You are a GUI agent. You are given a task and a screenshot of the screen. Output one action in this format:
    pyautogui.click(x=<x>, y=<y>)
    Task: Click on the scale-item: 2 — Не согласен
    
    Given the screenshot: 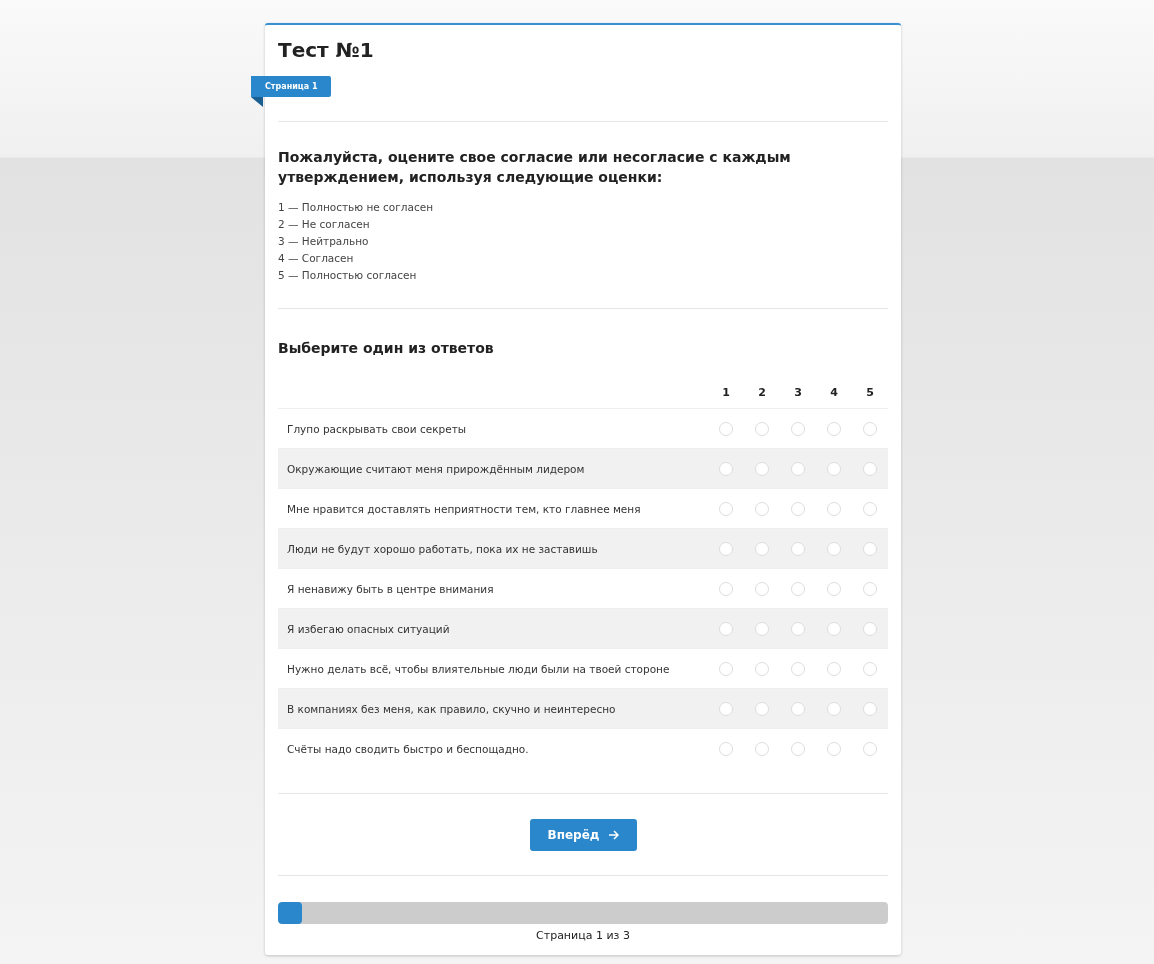 What is the action you would take?
    pyautogui.click(x=324, y=224)
    